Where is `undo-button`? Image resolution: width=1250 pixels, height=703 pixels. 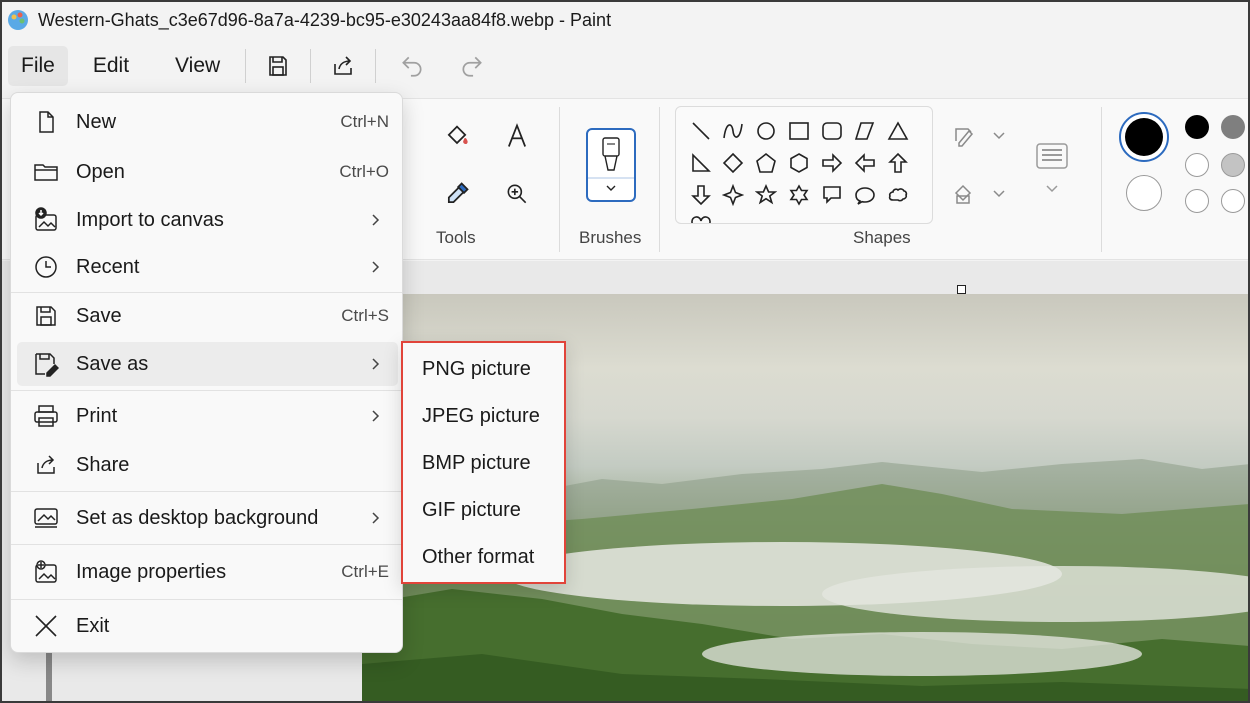
undo-button is located at coordinates (412, 66).